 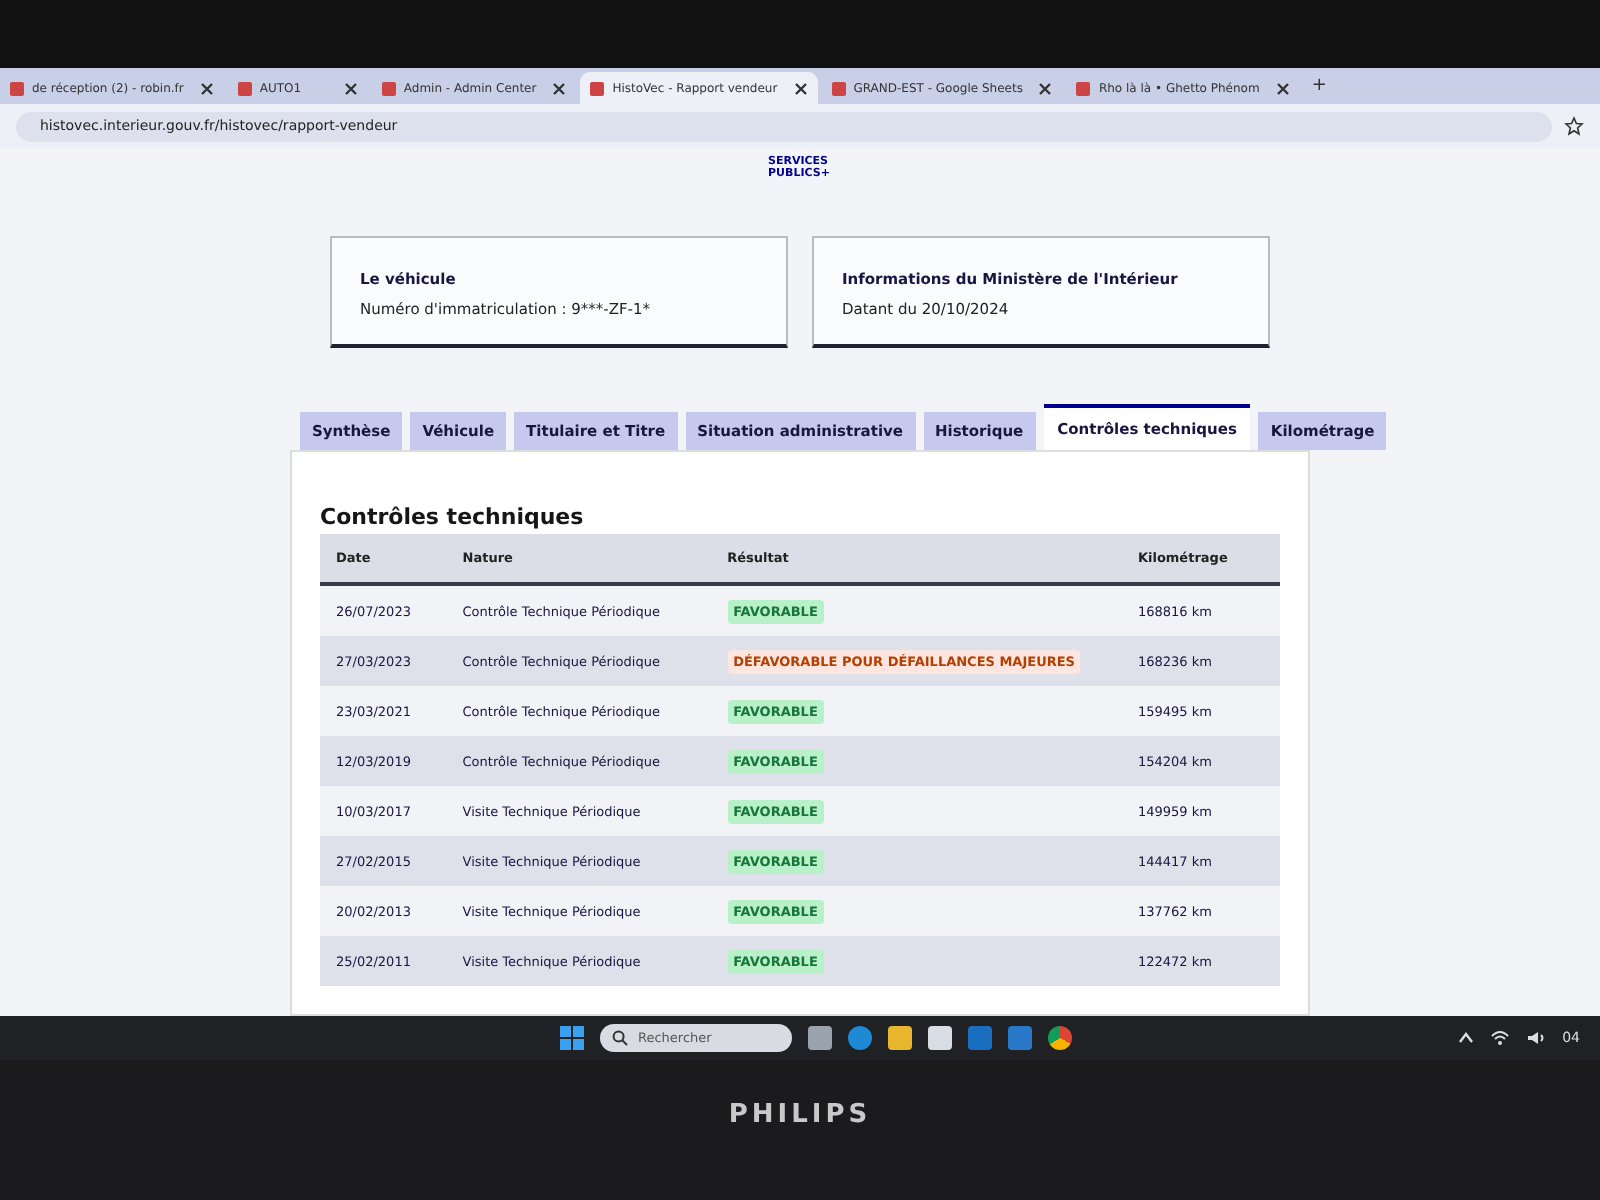 What do you see at coordinates (1466, 1038) in the screenshot?
I see `caret-icon` at bounding box center [1466, 1038].